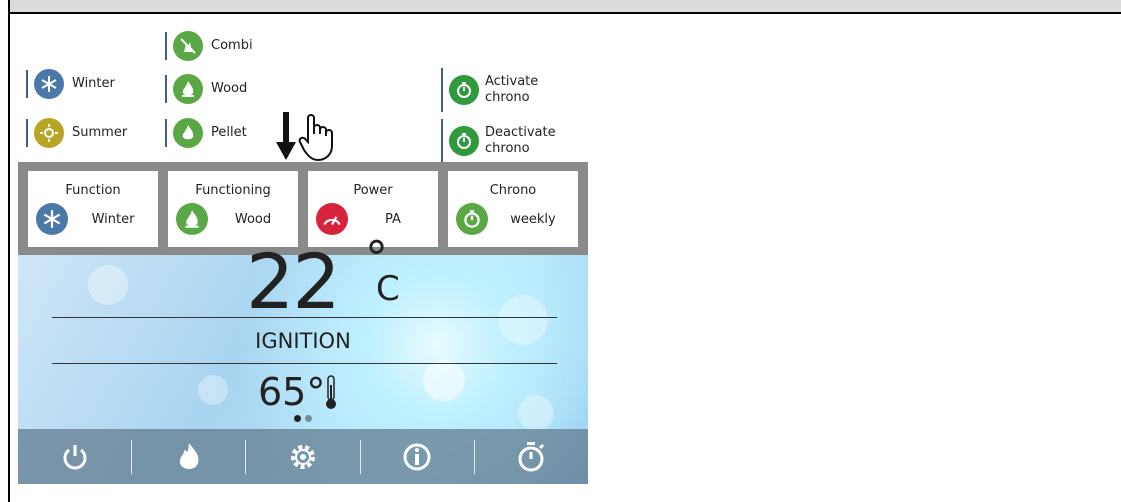 Image resolution: width=1121 pixels, height=502 pixels. What do you see at coordinates (229, 132) in the screenshot?
I see `pellet-label: Pellet` at bounding box center [229, 132].